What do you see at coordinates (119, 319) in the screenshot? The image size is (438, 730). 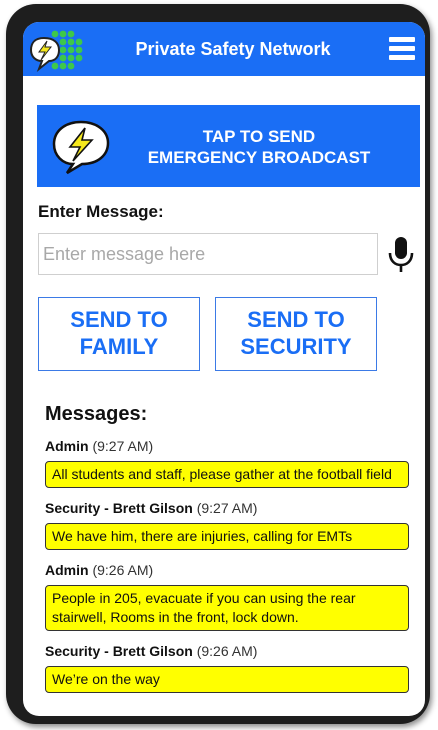 I see `send-family-line1: SEND TO` at bounding box center [119, 319].